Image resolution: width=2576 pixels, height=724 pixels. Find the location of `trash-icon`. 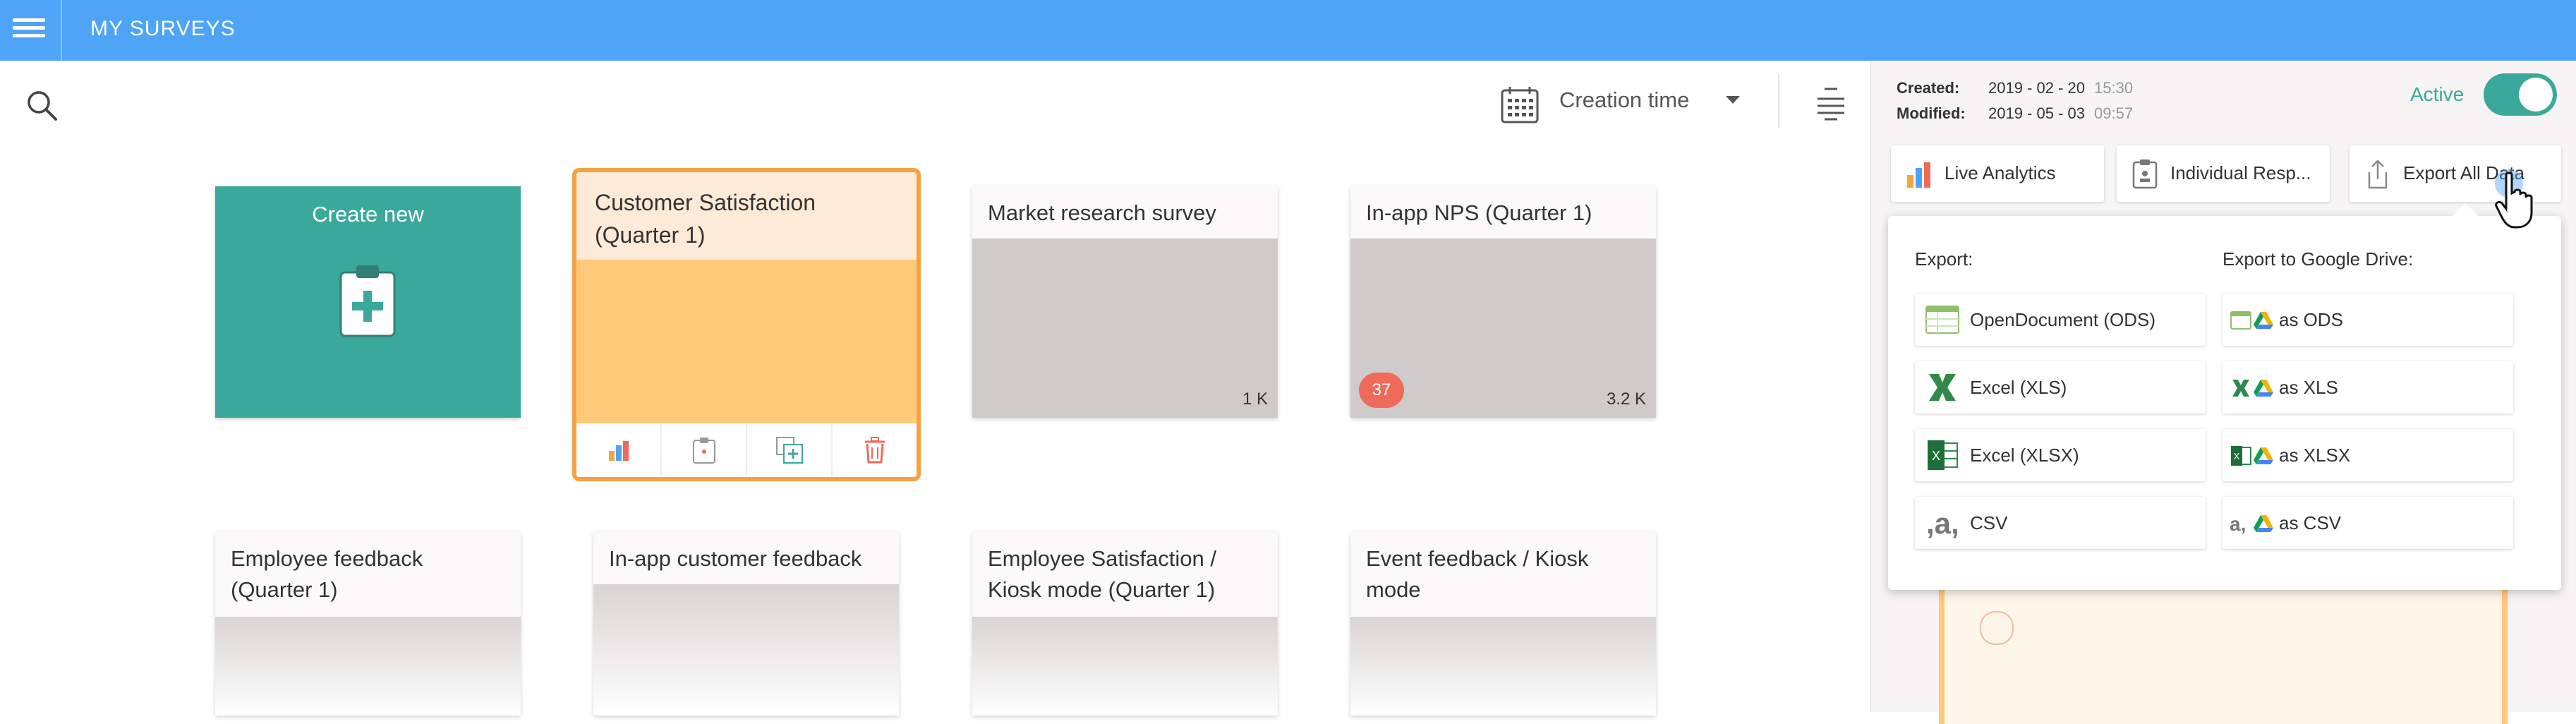

trash-icon is located at coordinates (875, 450).